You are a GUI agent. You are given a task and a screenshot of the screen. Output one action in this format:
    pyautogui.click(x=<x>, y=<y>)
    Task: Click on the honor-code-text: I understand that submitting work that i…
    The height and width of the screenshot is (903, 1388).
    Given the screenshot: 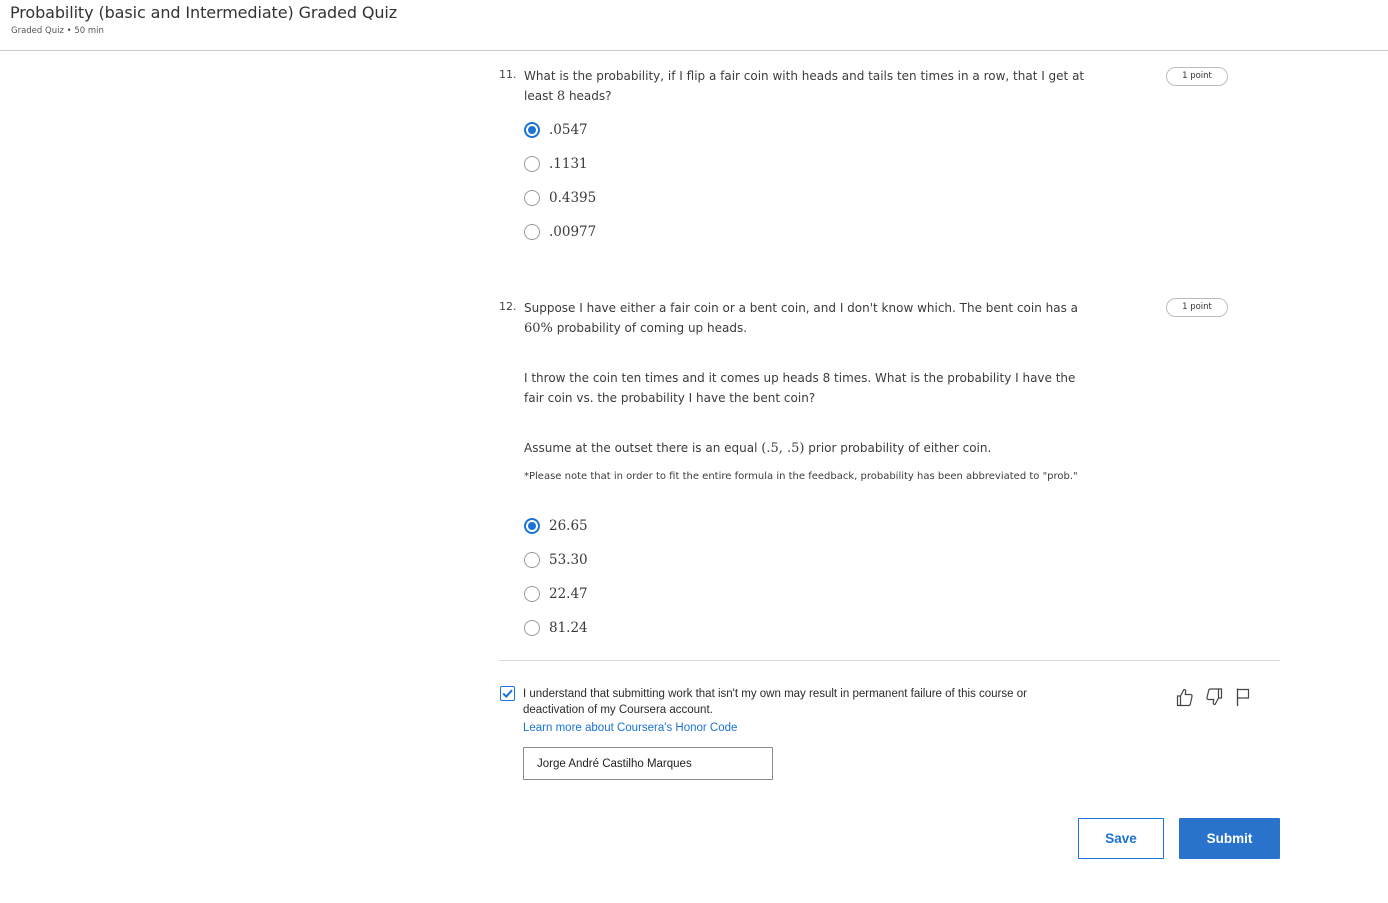 What is the action you would take?
    pyautogui.click(x=775, y=702)
    